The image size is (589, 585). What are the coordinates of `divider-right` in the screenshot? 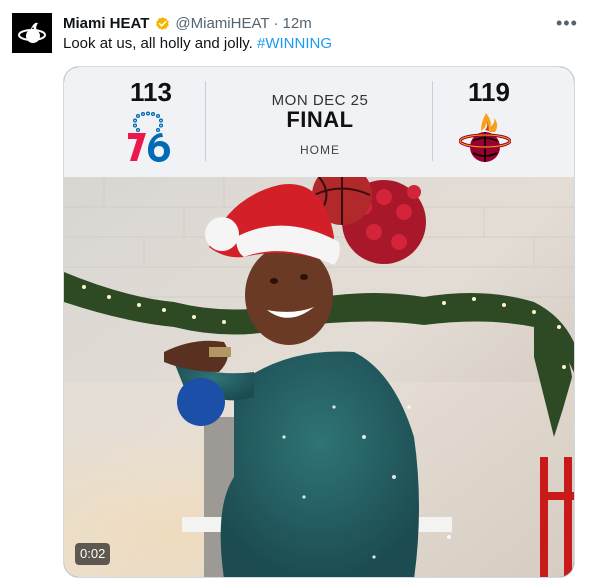 It's located at (432, 121).